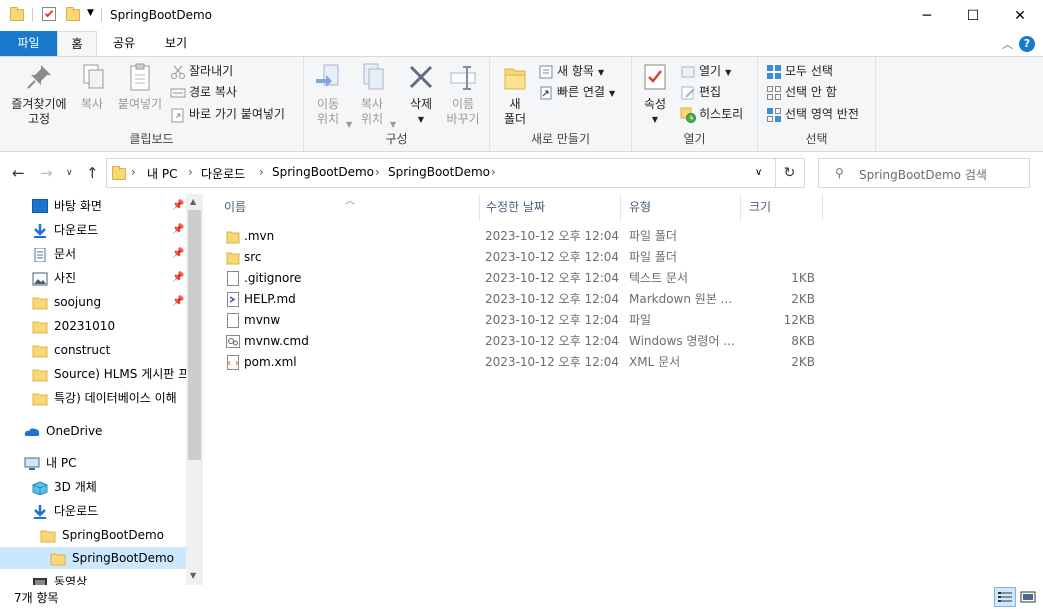 This screenshot has height=609, width=1043. What do you see at coordinates (107, 302) in the screenshot?
I see `nav-item-soojung: soojung` at bounding box center [107, 302].